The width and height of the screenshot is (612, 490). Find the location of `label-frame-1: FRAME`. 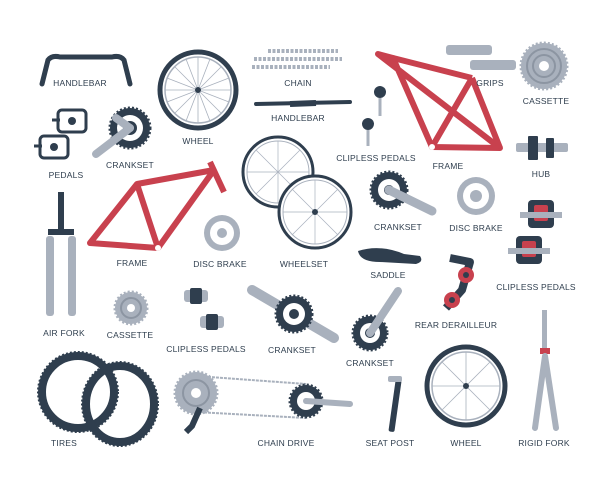

label-frame-1: FRAME is located at coordinates (448, 166).